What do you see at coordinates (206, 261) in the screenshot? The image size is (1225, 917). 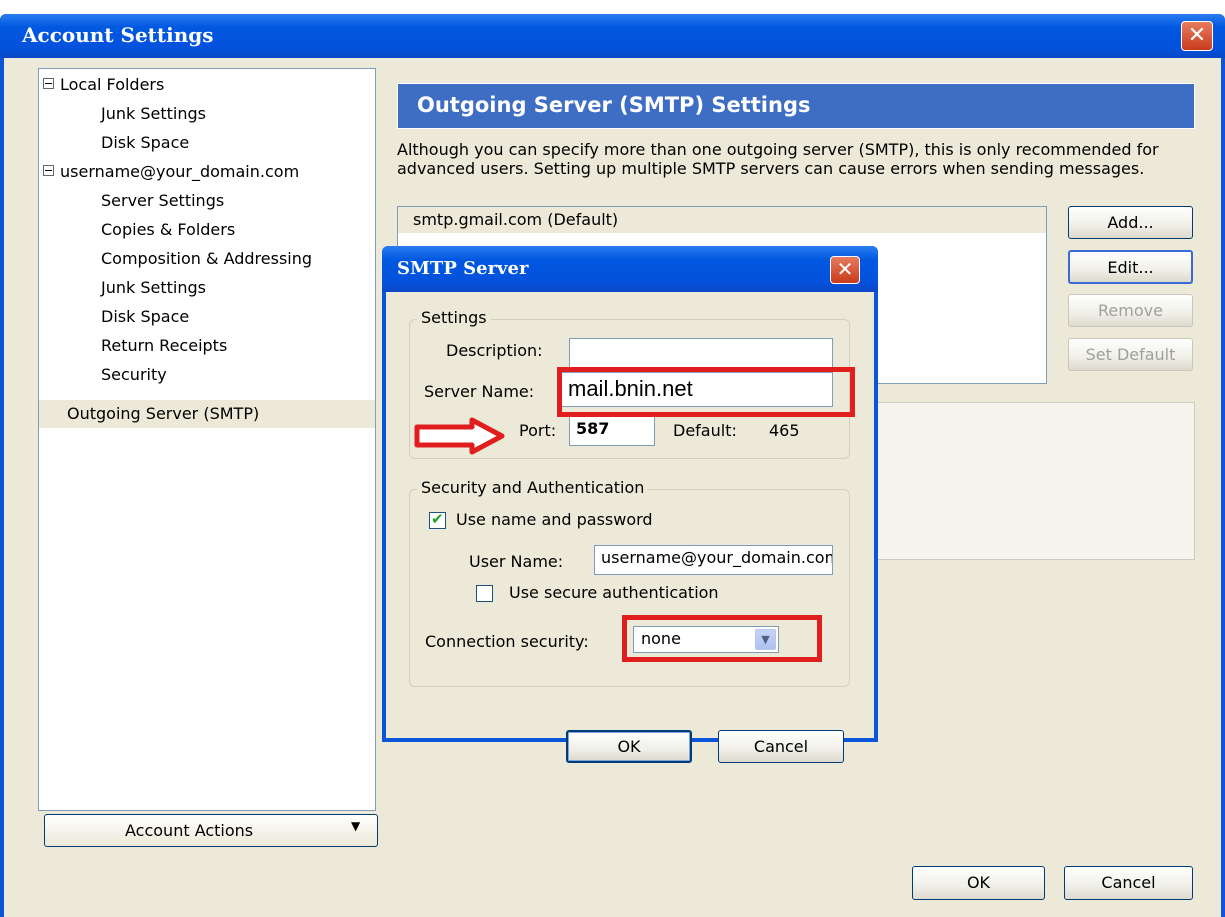 I see `tree-item-composition-addressing: Composition & Addressing` at bounding box center [206, 261].